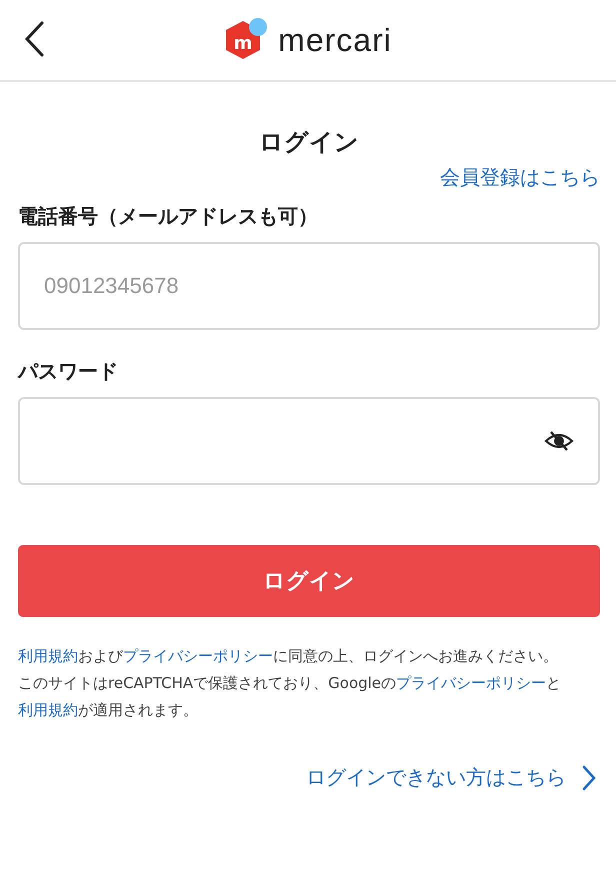 Image resolution: width=616 pixels, height=878 pixels. I want to click on phone-field: 09012345678, so click(309, 286).